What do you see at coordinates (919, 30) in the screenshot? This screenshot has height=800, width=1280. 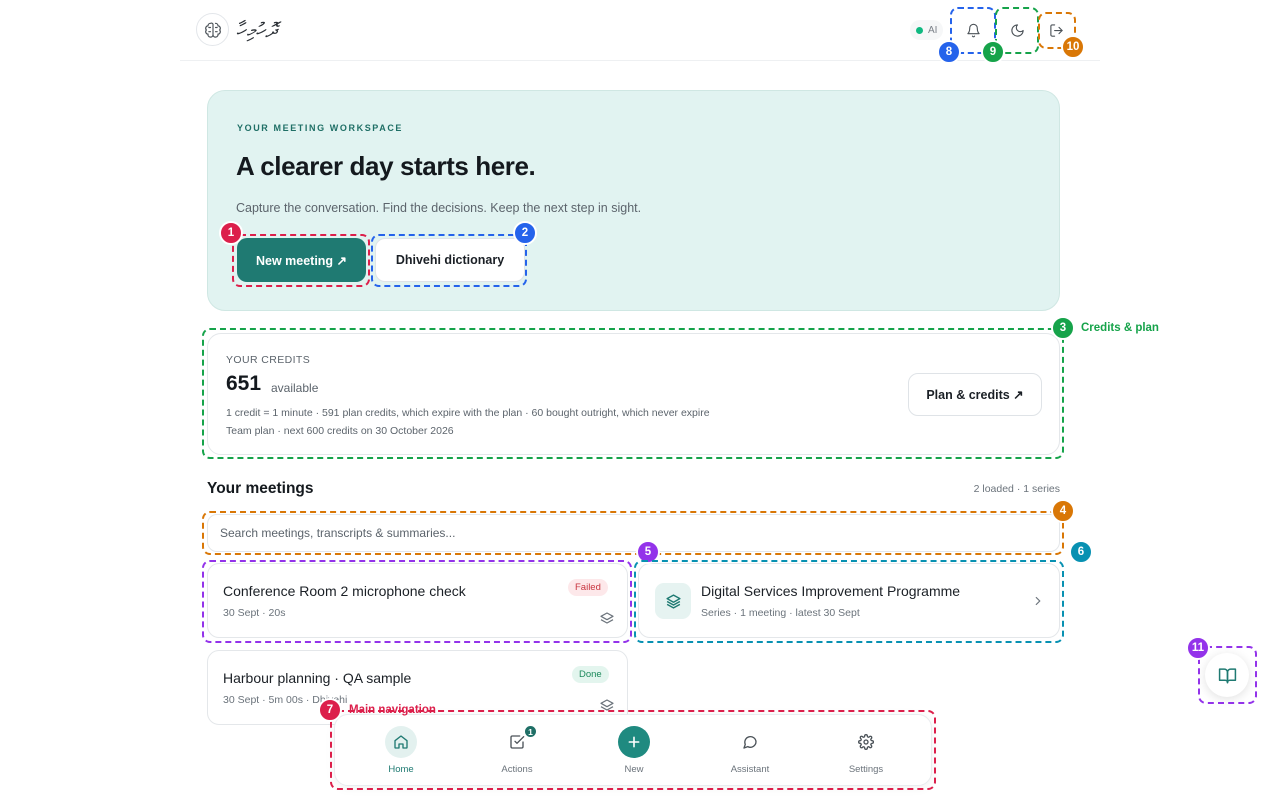 I see `ai-status-dot` at bounding box center [919, 30].